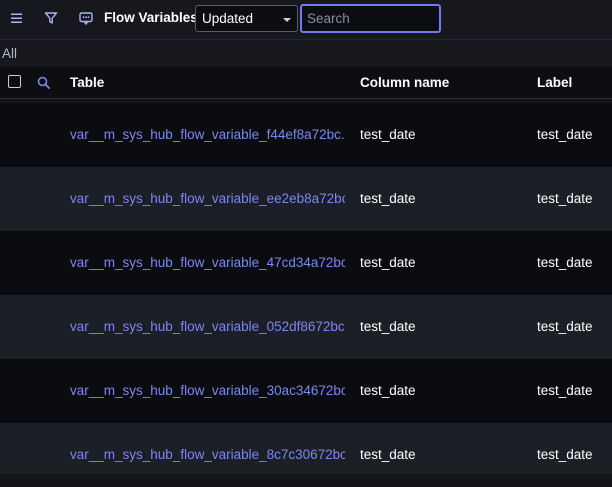  I want to click on search-input, so click(370, 18).